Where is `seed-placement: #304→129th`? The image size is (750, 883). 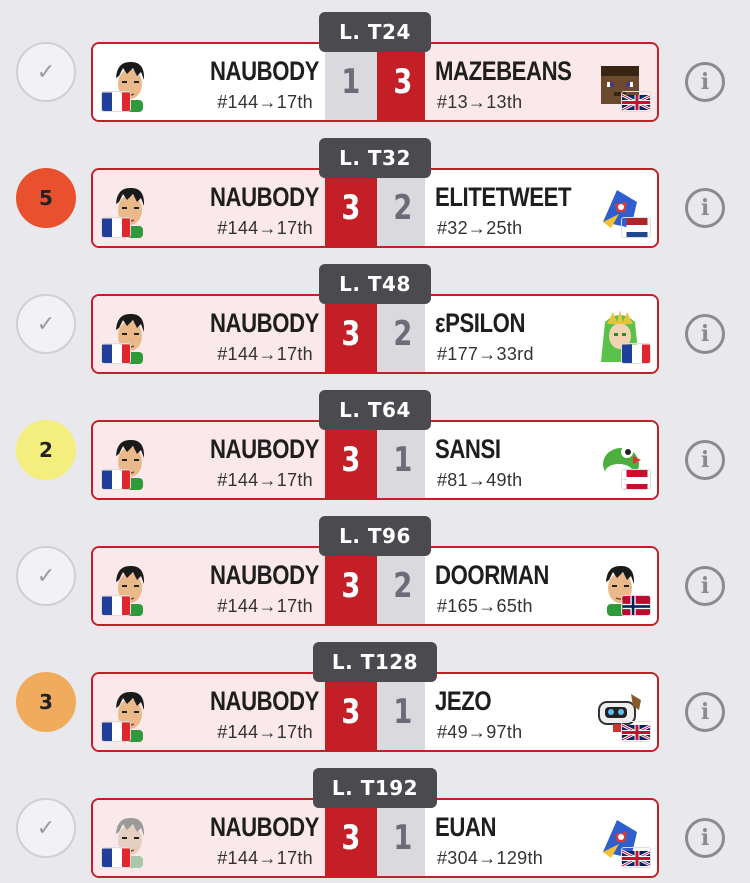 seed-placement: #304→129th is located at coordinates (490, 858).